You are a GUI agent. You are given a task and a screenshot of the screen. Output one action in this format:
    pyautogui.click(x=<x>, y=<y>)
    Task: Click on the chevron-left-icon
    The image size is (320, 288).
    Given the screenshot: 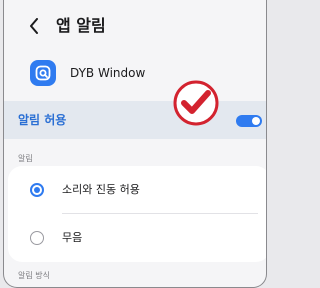 What is the action you would take?
    pyautogui.click(x=34, y=26)
    